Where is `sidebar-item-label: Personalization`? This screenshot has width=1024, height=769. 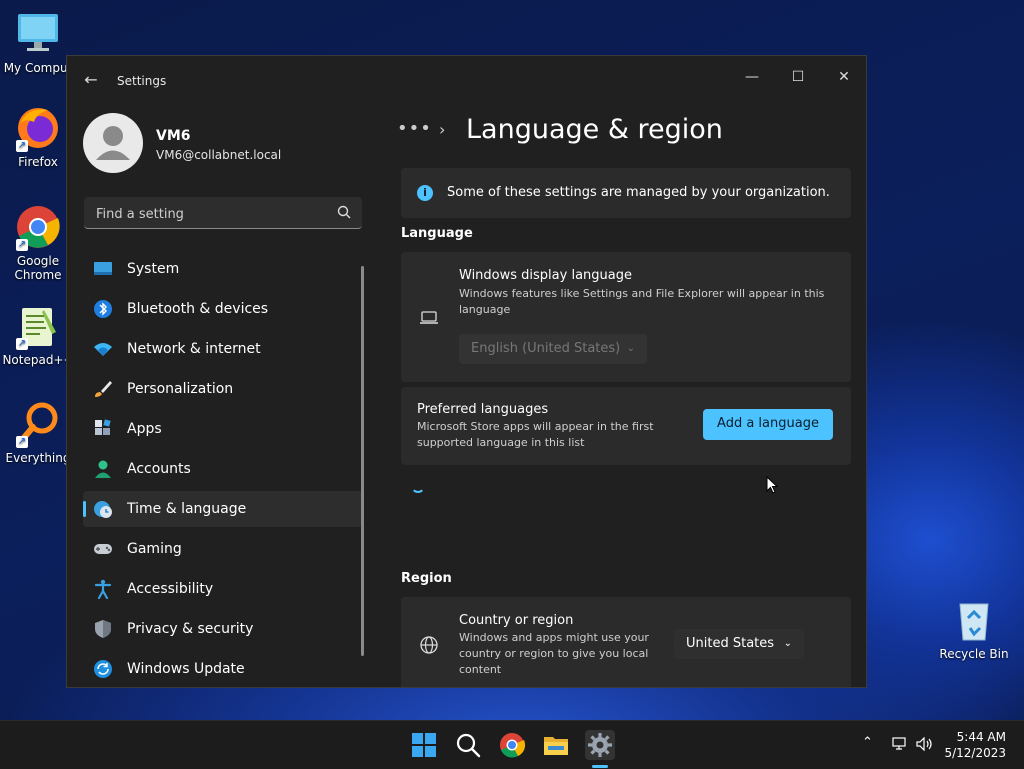
sidebar-item-label: Personalization is located at coordinates (180, 389).